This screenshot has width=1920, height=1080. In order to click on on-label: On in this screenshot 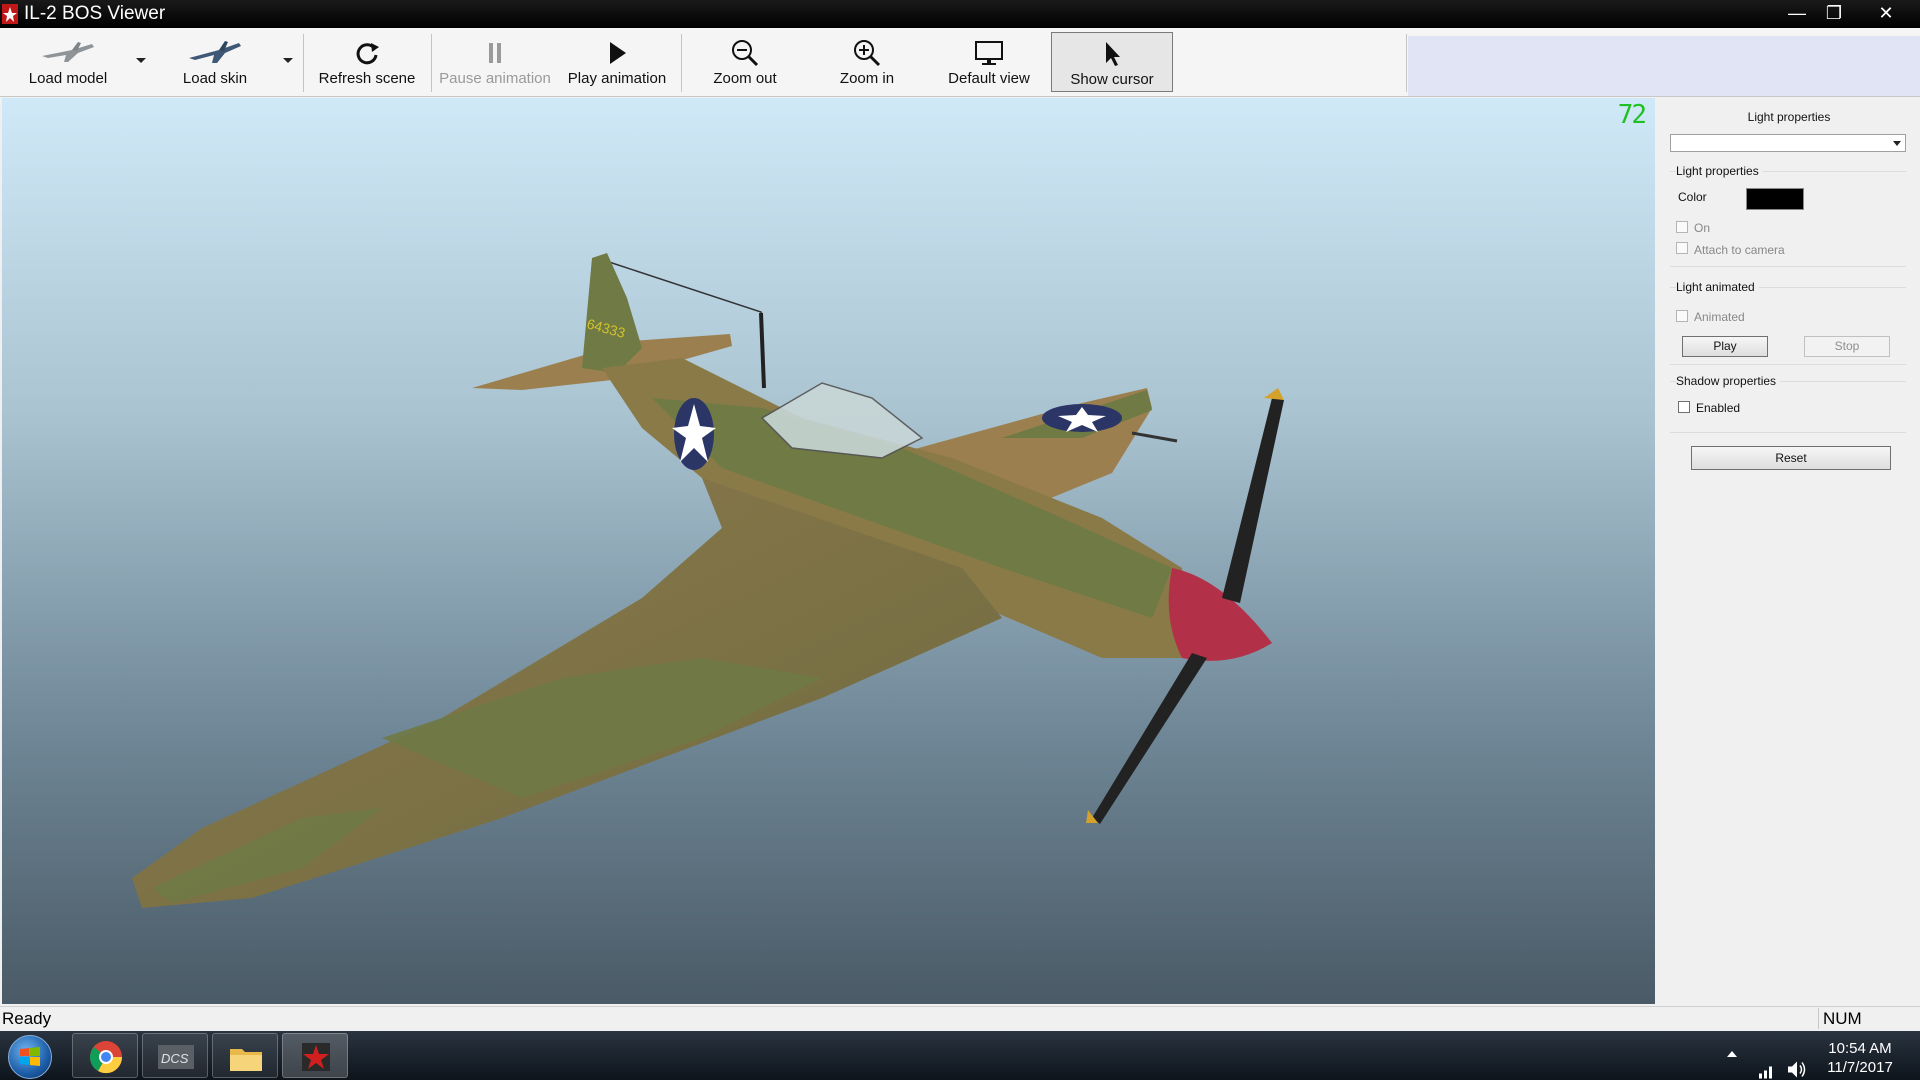, I will do `click(1702, 228)`.